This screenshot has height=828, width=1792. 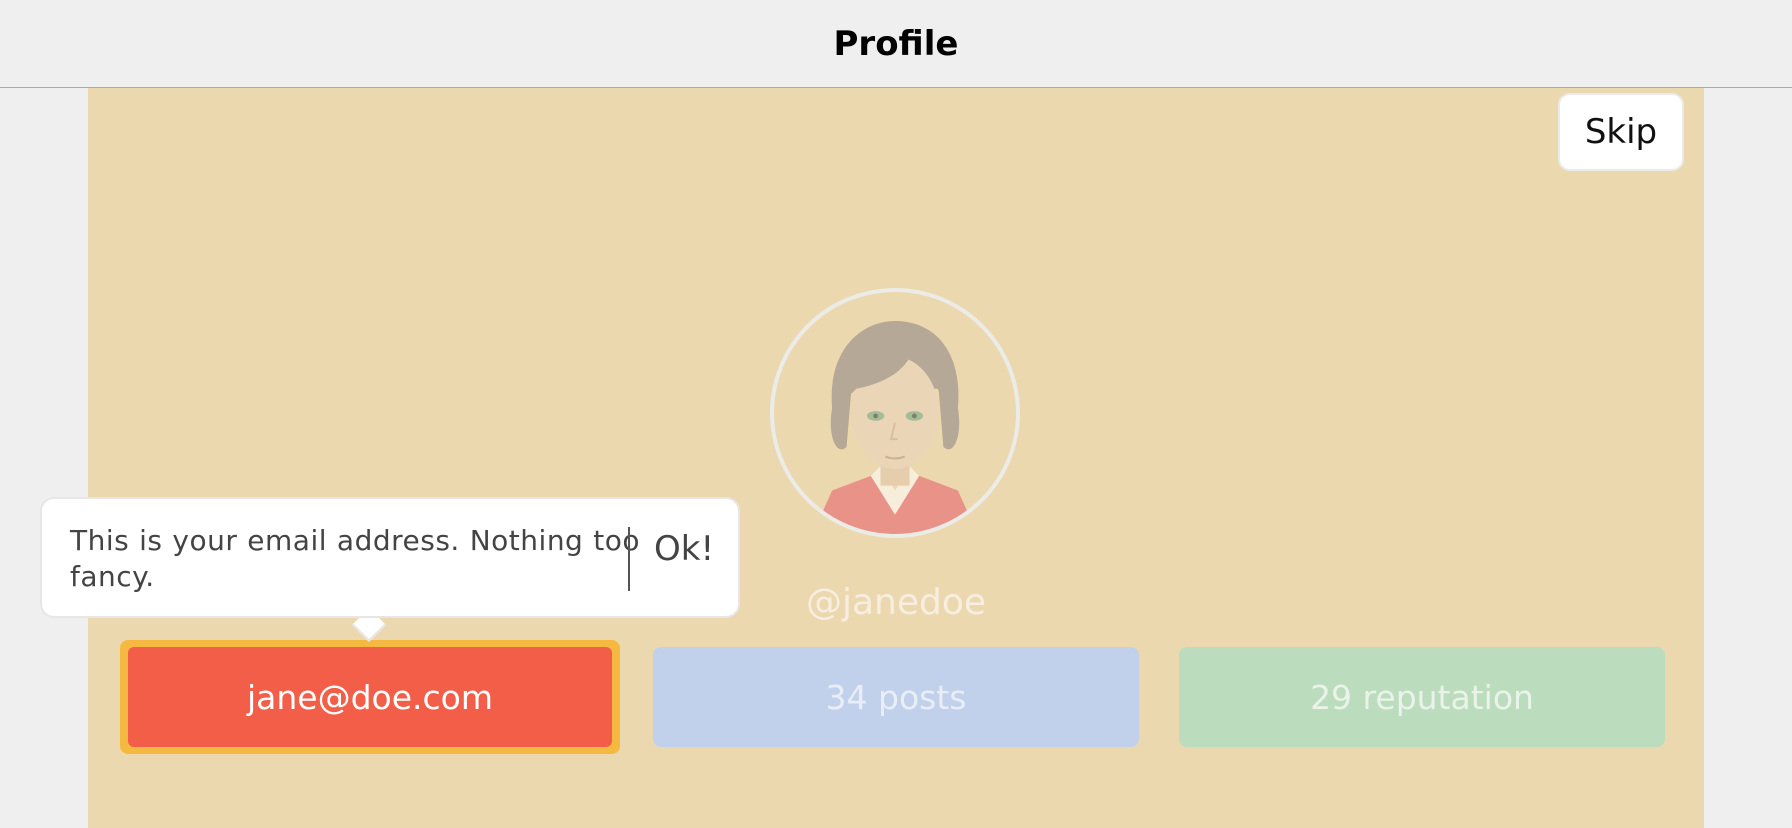 I want to click on posts-stat-button: 34 posts, so click(x=896, y=697).